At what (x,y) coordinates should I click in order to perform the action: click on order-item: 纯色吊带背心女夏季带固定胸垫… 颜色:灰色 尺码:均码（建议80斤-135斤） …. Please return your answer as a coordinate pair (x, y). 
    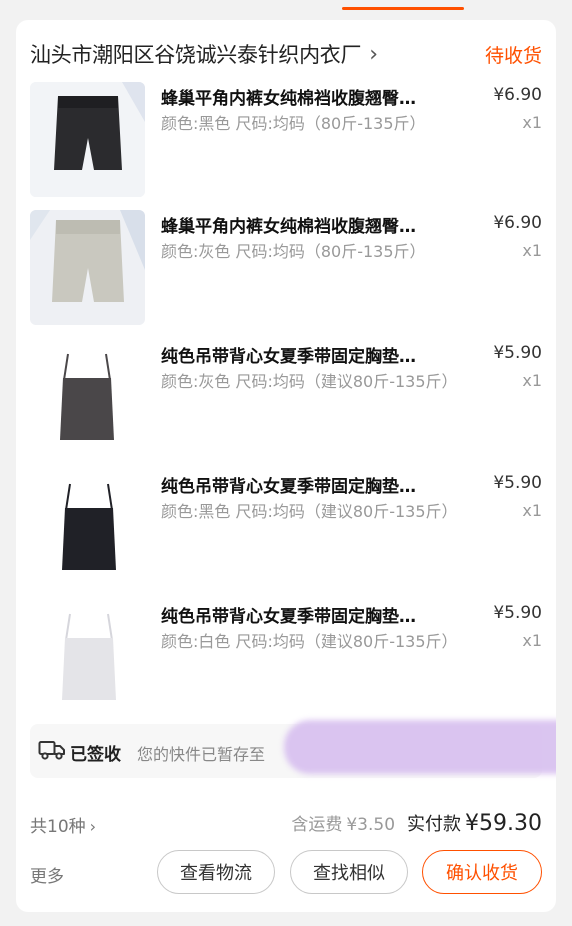
    Looking at the image, I should click on (286, 398).